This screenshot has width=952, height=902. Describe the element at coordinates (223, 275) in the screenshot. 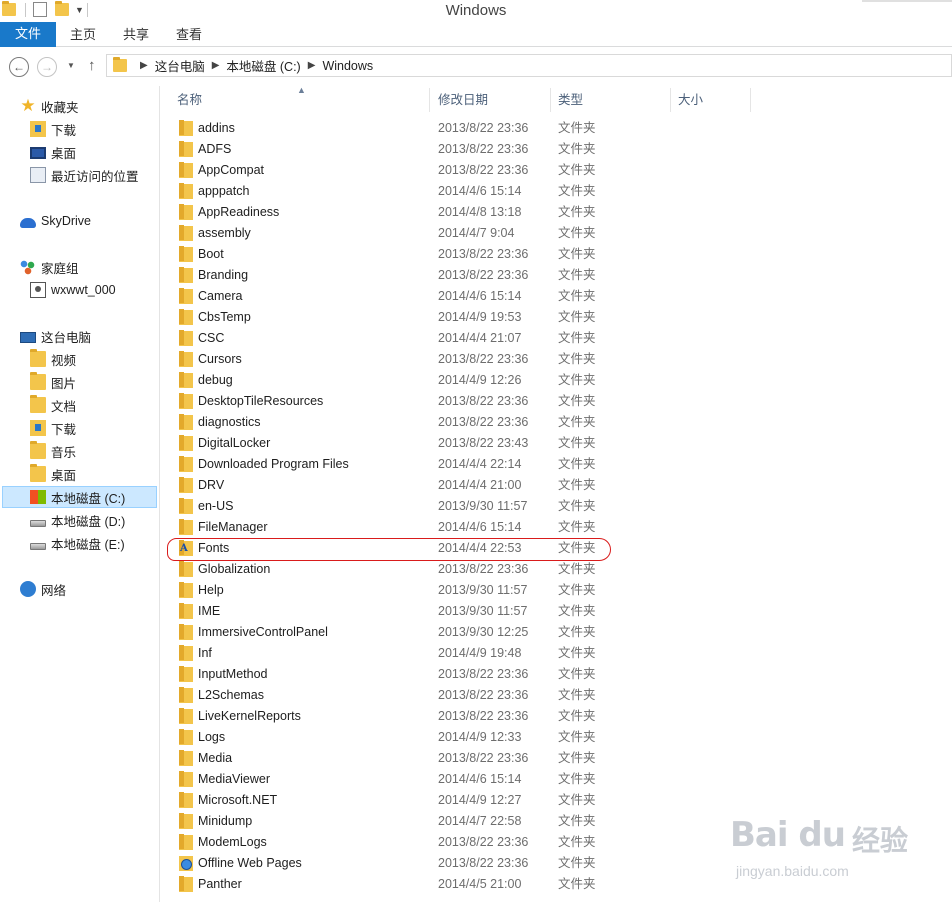

I see `file-name: Branding` at that location.